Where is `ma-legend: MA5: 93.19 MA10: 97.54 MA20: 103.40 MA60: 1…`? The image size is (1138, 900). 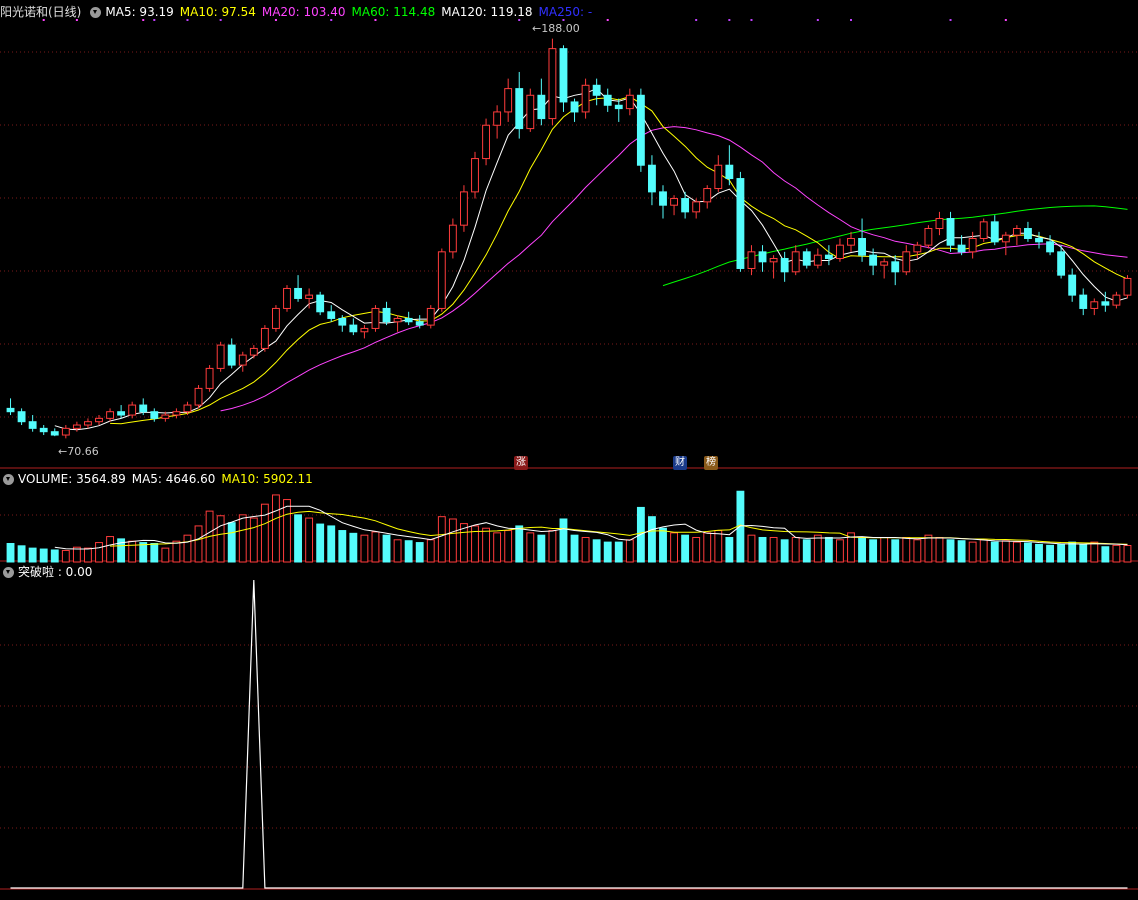 ma-legend: MA5: 93.19 MA10: 97.54 MA20: 103.40 MA60: 1… is located at coordinates (351, 12).